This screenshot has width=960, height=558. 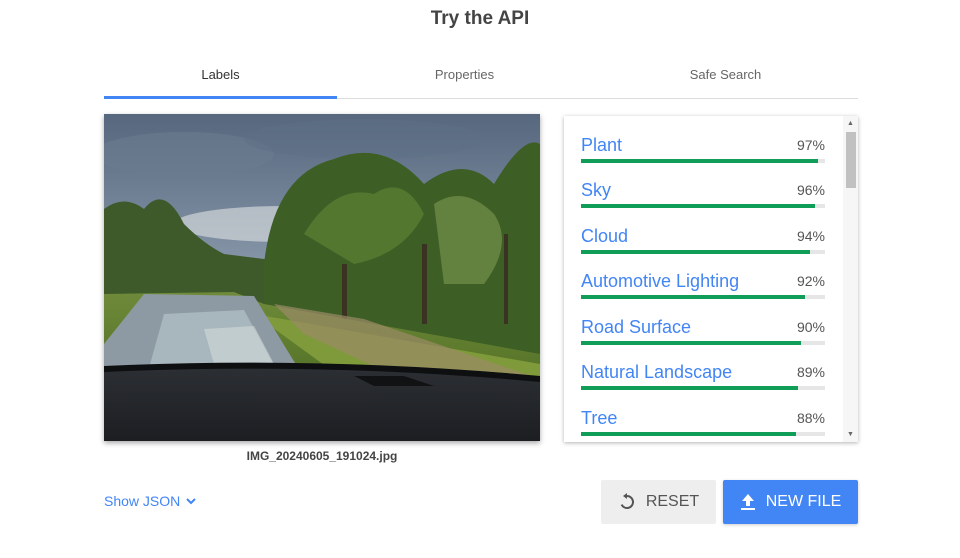 I want to click on label-row: Automotive Lighting 92%, so click(x=703, y=291).